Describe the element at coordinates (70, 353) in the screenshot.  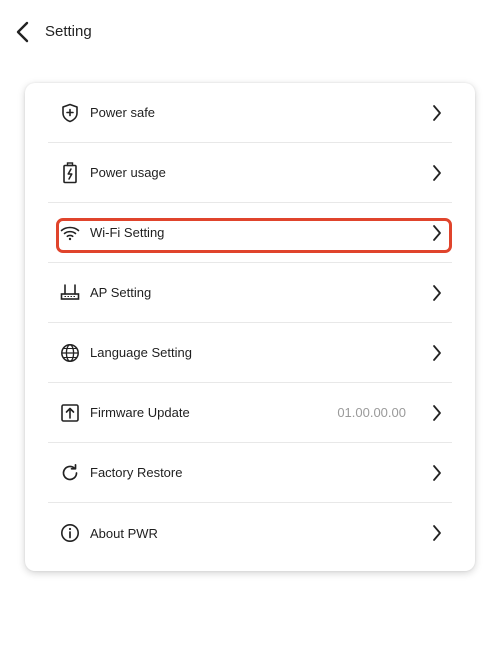
I see `globe-icon` at that location.